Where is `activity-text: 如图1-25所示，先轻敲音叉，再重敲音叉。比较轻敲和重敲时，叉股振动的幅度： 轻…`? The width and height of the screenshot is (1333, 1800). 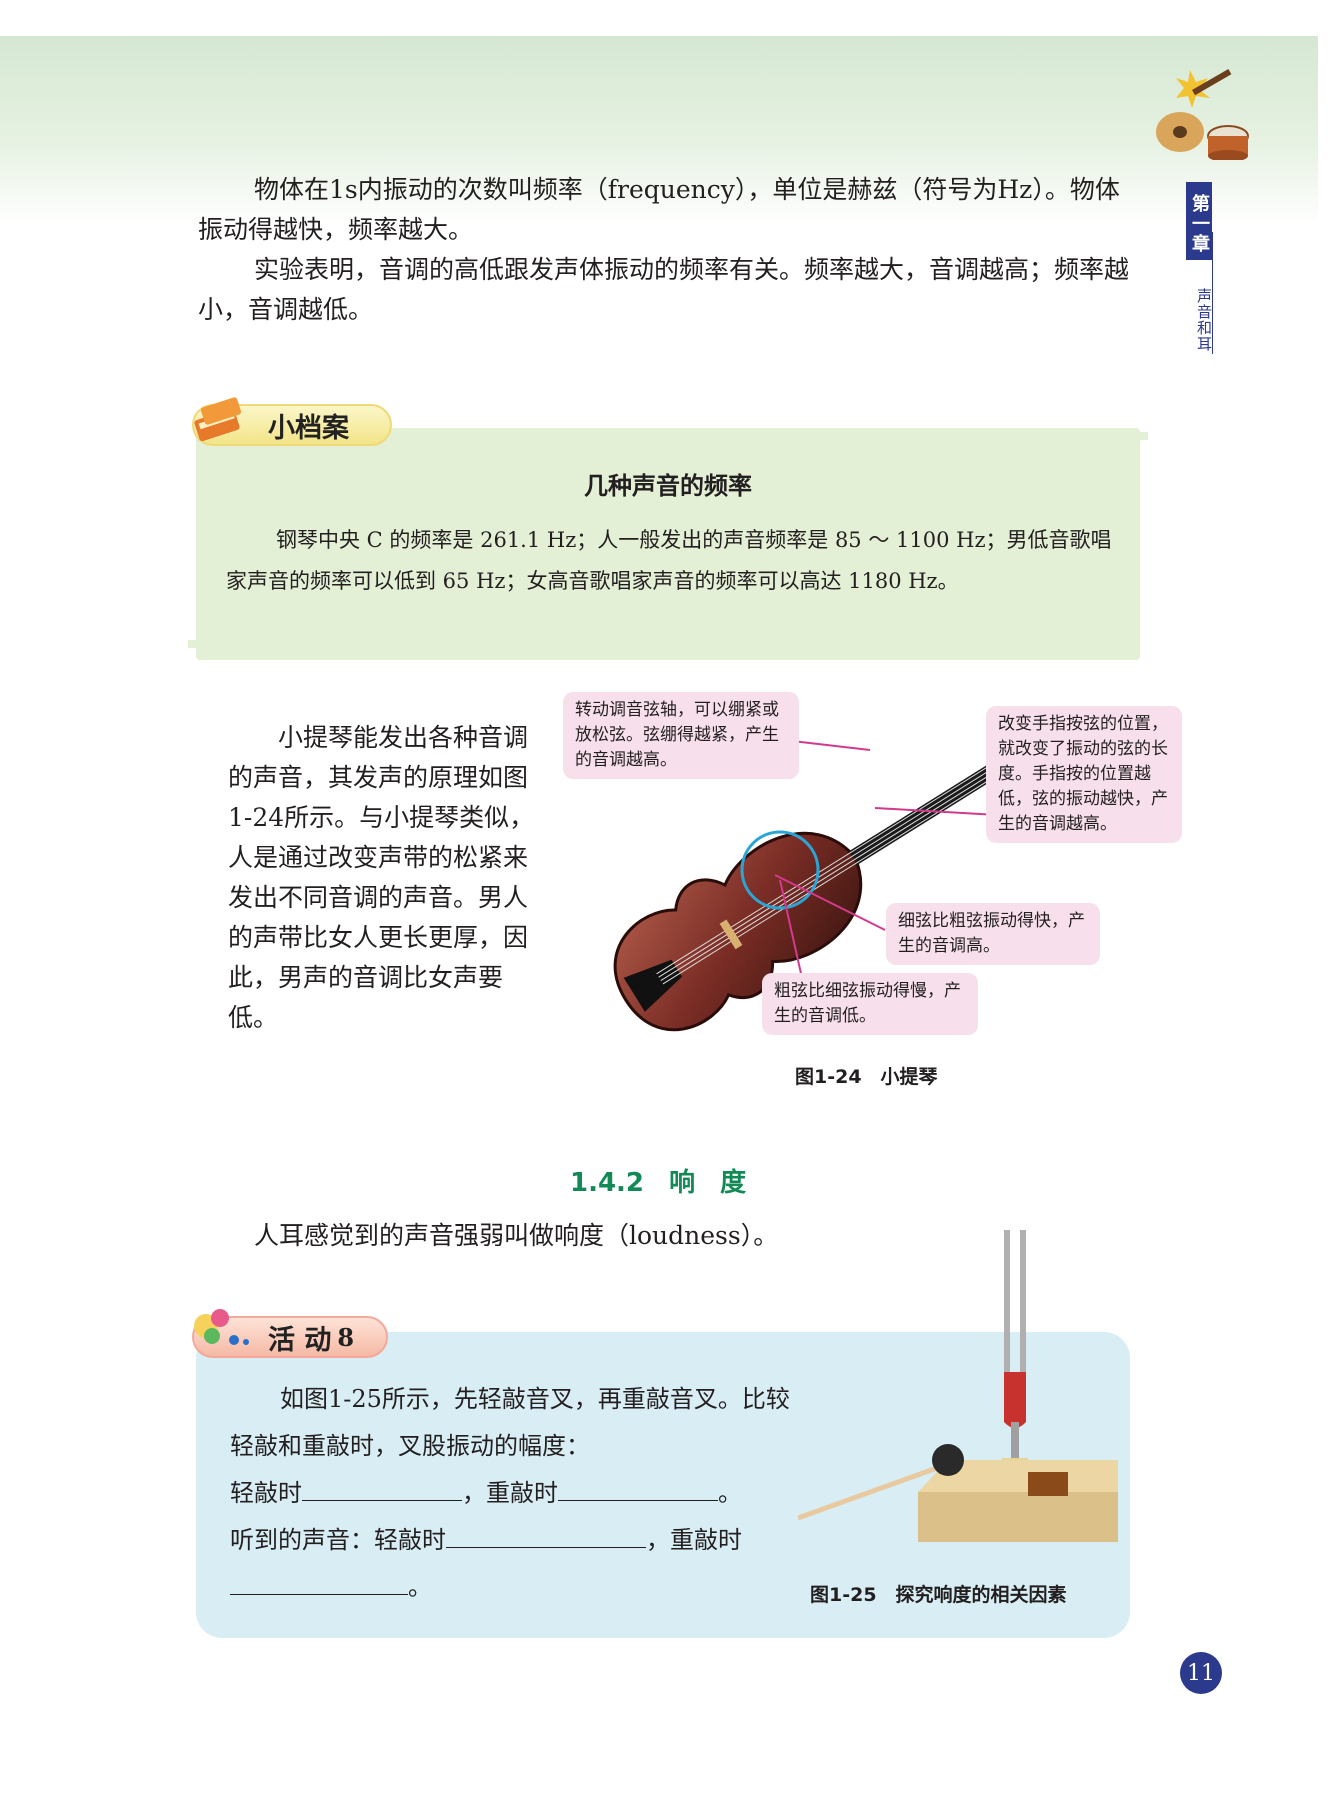 activity-text: 如图1-25所示，先轻敲音叉，再重敲音叉。比较轻敲和重敲时，叉股振动的幅度： 轻… is located at coordinates (510, 1493).